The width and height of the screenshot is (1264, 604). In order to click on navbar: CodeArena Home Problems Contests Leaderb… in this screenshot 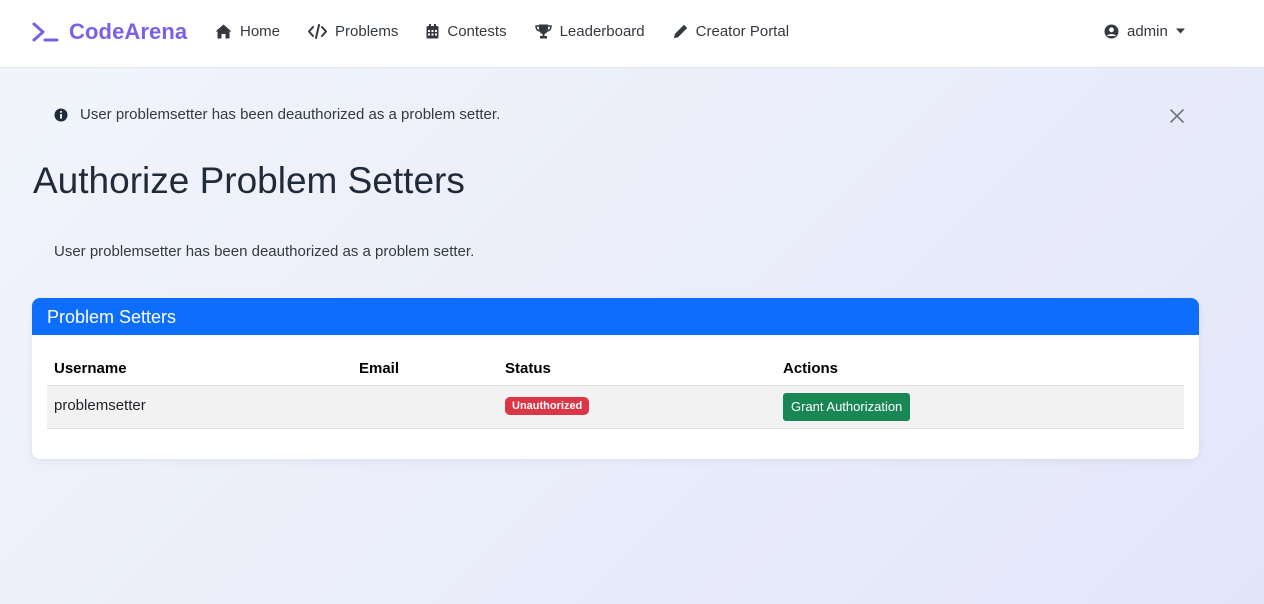, I will do `click(632, 34)`.